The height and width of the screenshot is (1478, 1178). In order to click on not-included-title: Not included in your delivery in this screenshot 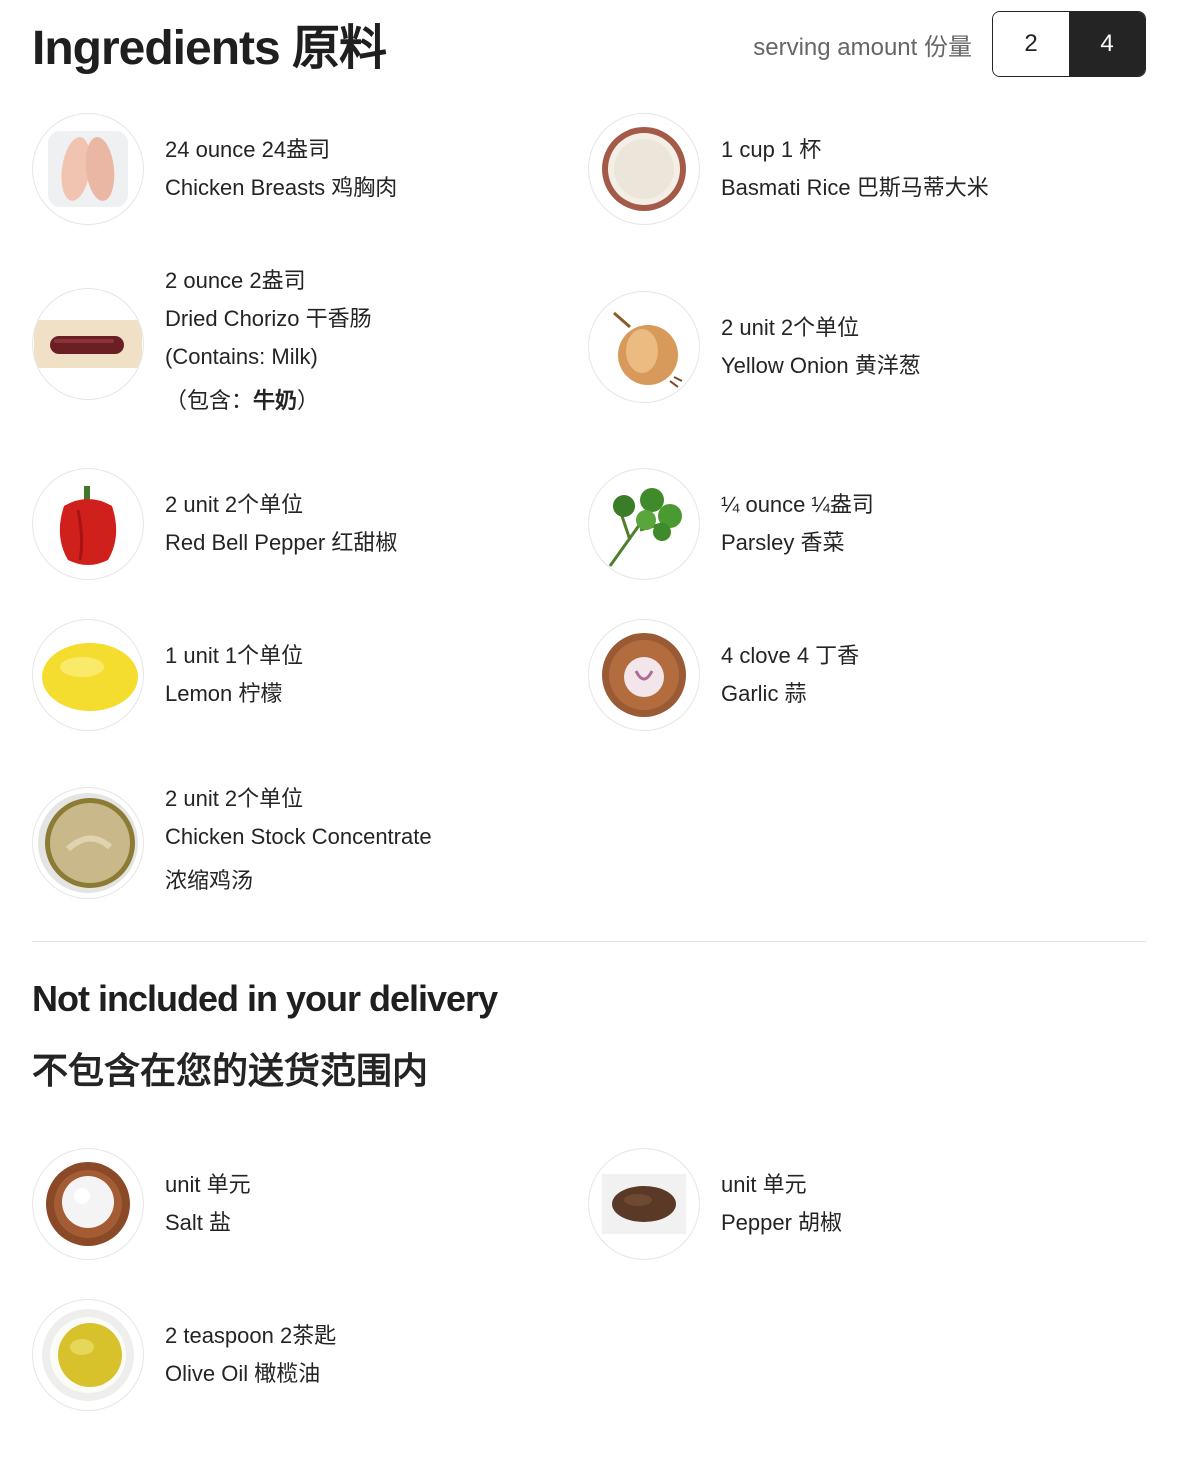, I will do `click(265, 998)`.